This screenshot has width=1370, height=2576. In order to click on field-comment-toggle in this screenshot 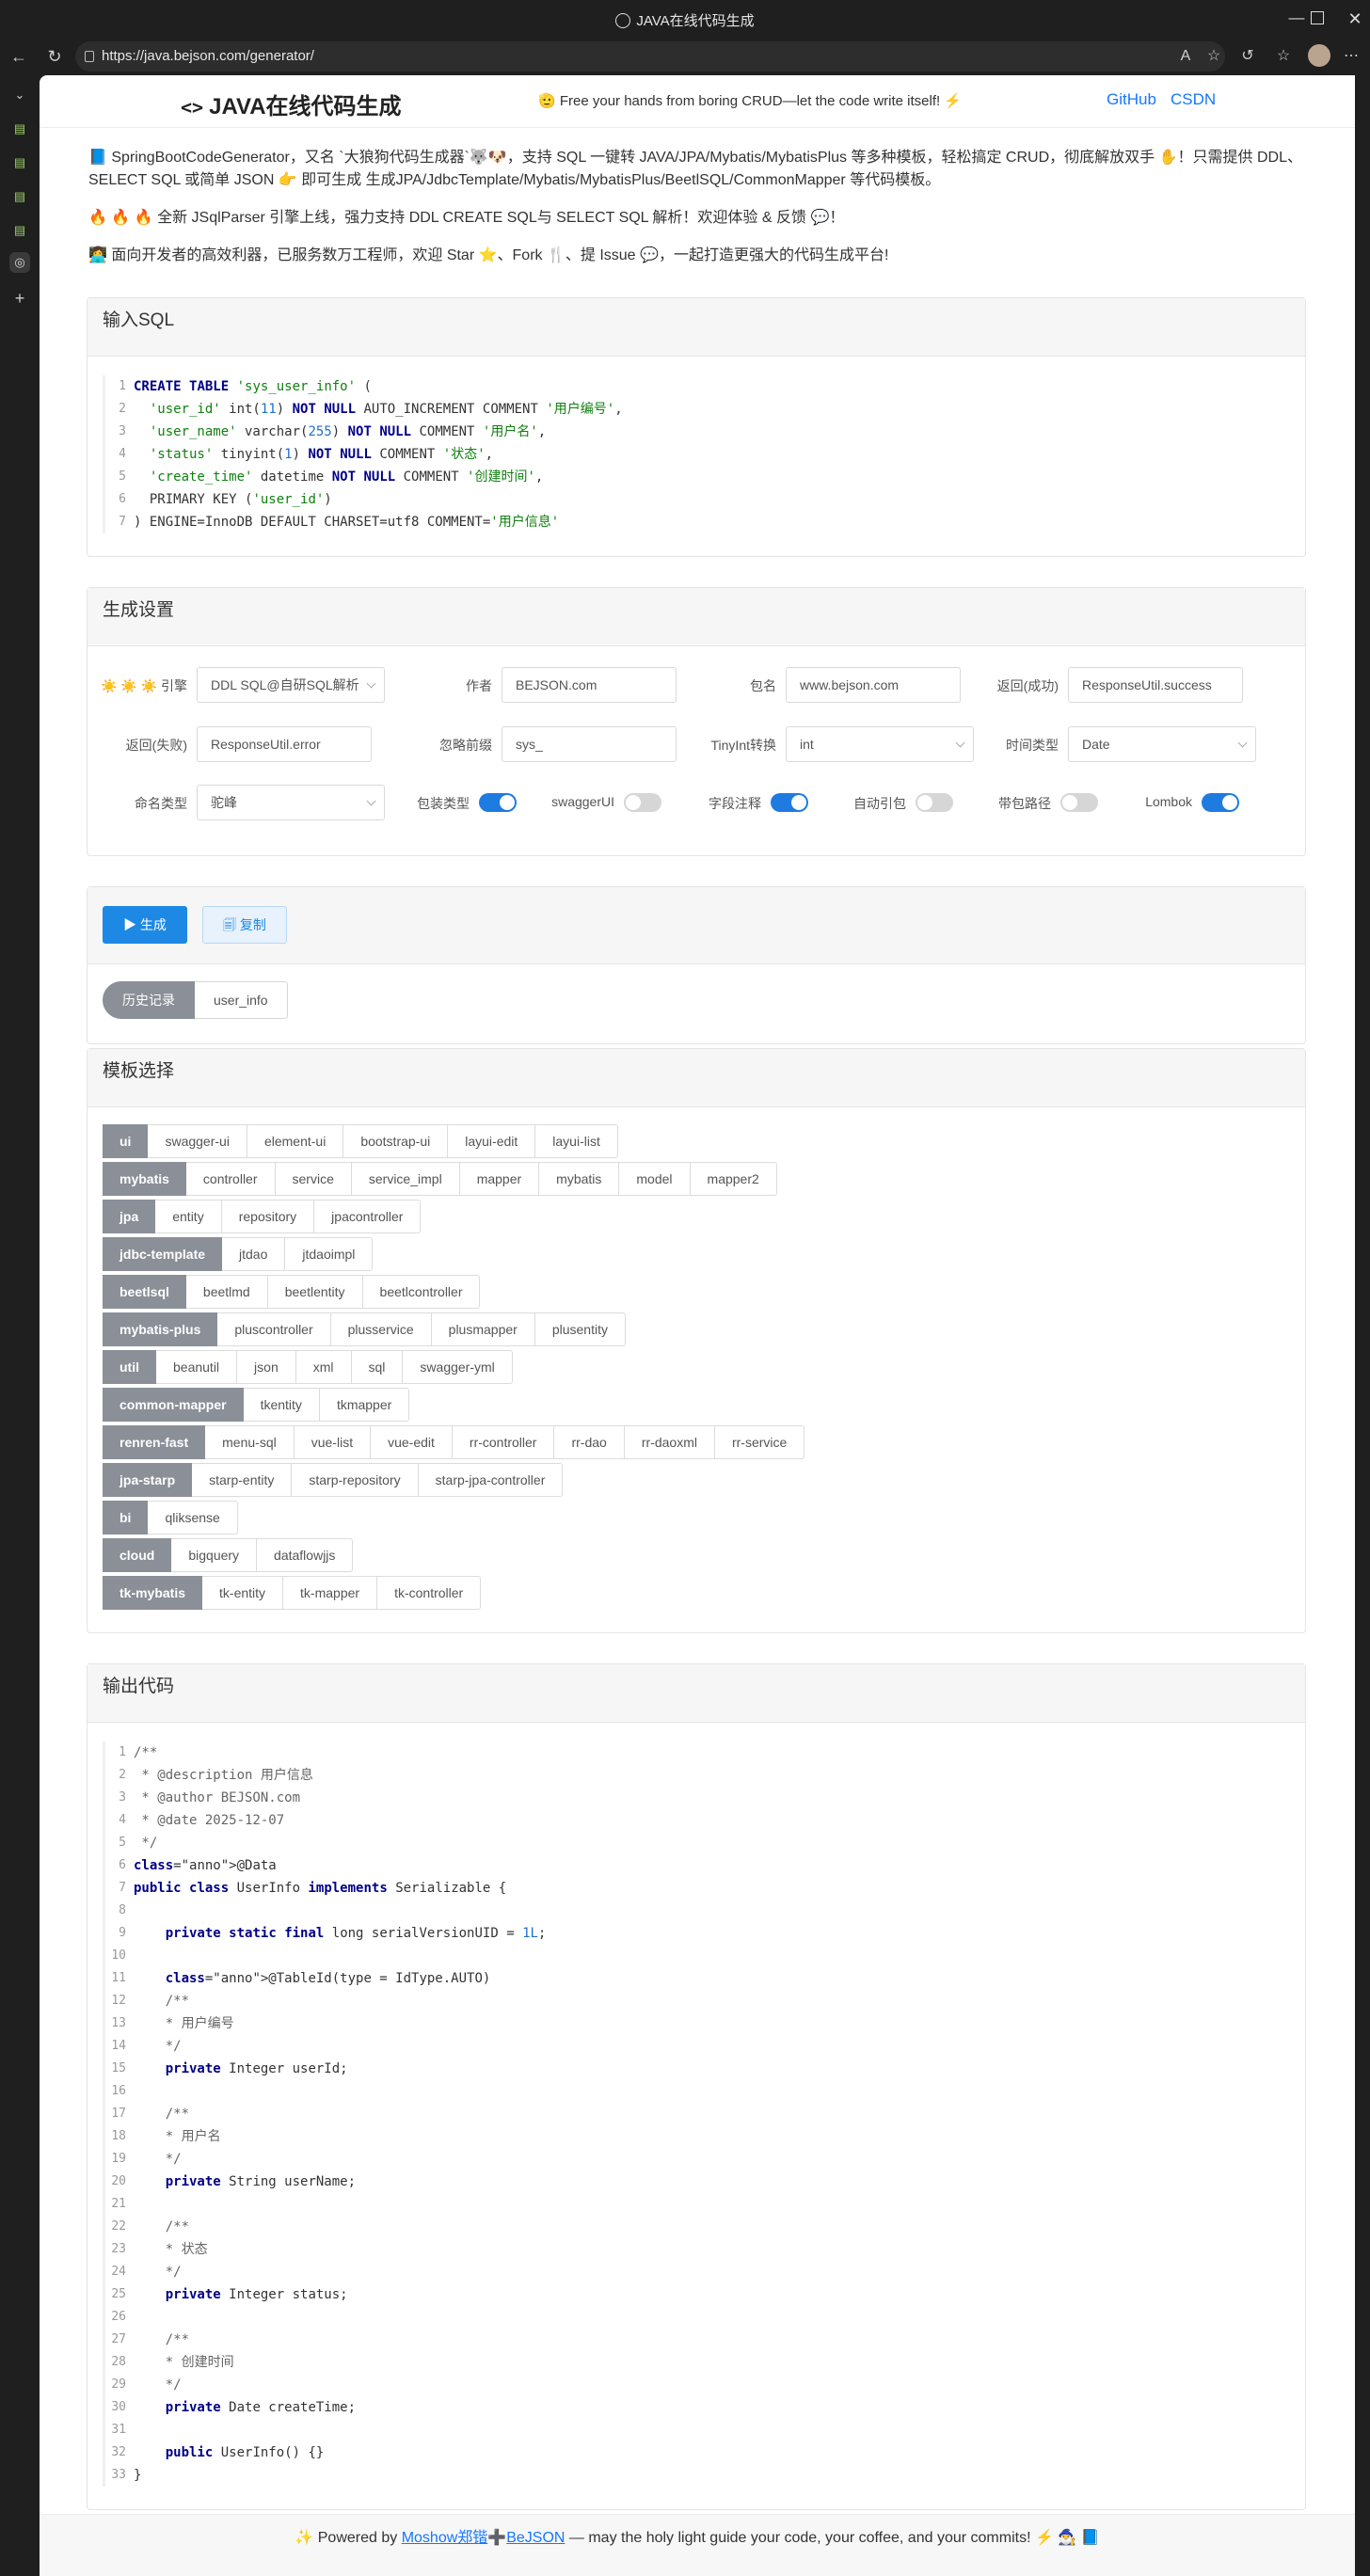, I will do `click(789, 803)`.